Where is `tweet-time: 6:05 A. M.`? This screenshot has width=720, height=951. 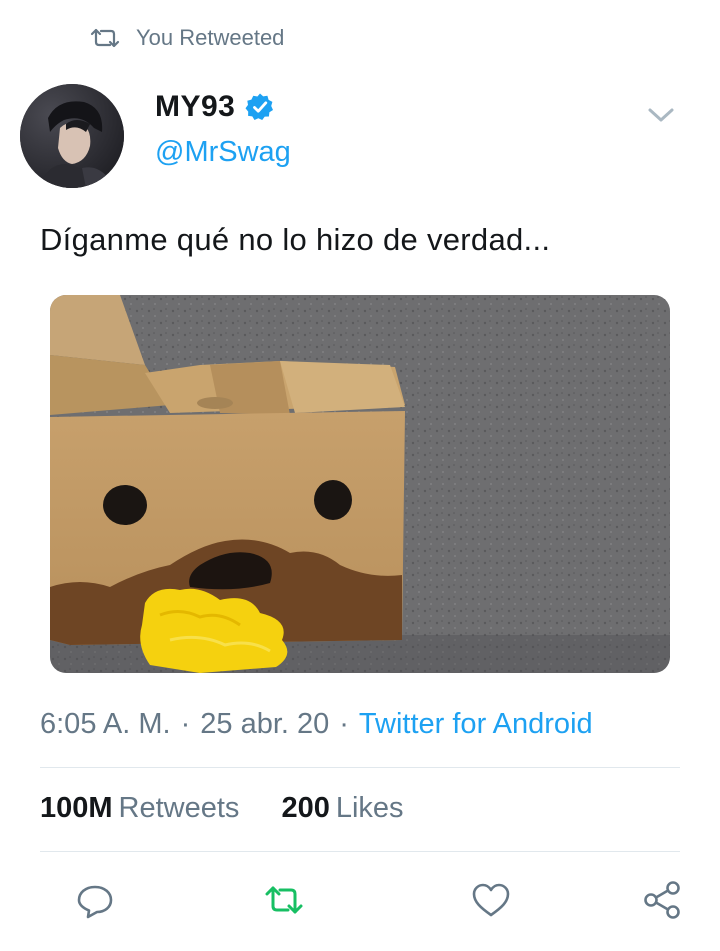
tweet-time: 6:05 A. M. is located at coordinates (105, 724).